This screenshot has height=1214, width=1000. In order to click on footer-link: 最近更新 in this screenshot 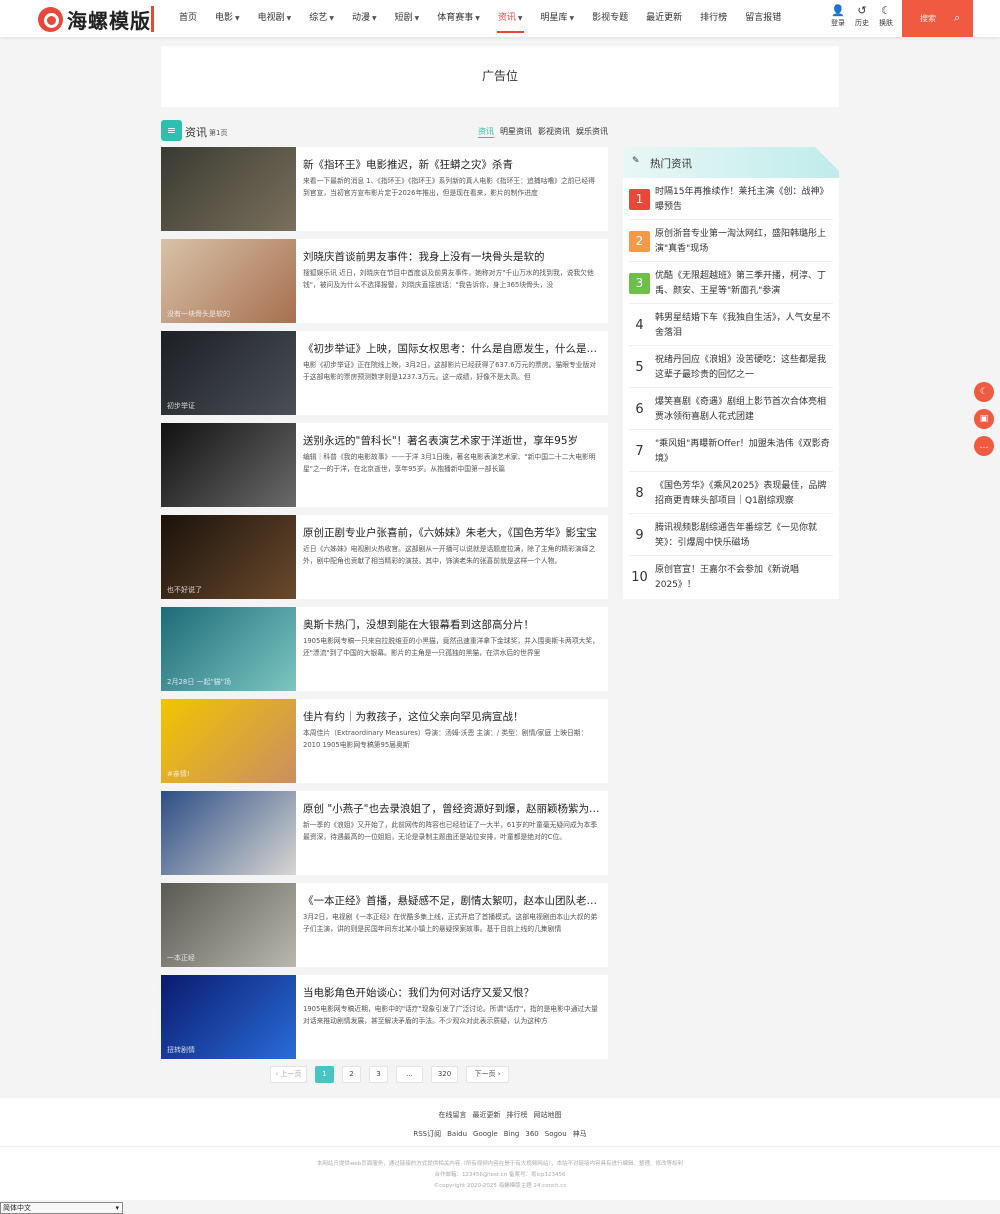, I will do `click(487, 1115)`.